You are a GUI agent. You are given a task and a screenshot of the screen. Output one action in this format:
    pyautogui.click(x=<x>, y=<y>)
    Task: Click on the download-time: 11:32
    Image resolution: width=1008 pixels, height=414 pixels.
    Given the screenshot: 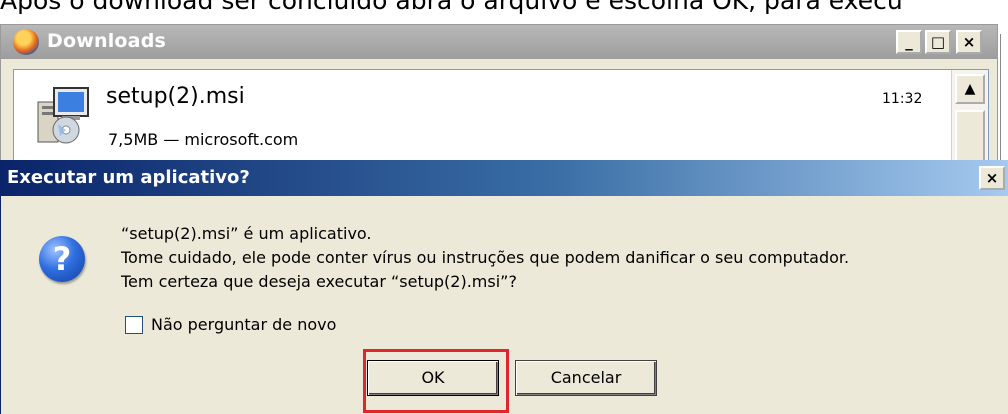 What is the action you would take?
    pyautogui.click(x=902, y=99)
    